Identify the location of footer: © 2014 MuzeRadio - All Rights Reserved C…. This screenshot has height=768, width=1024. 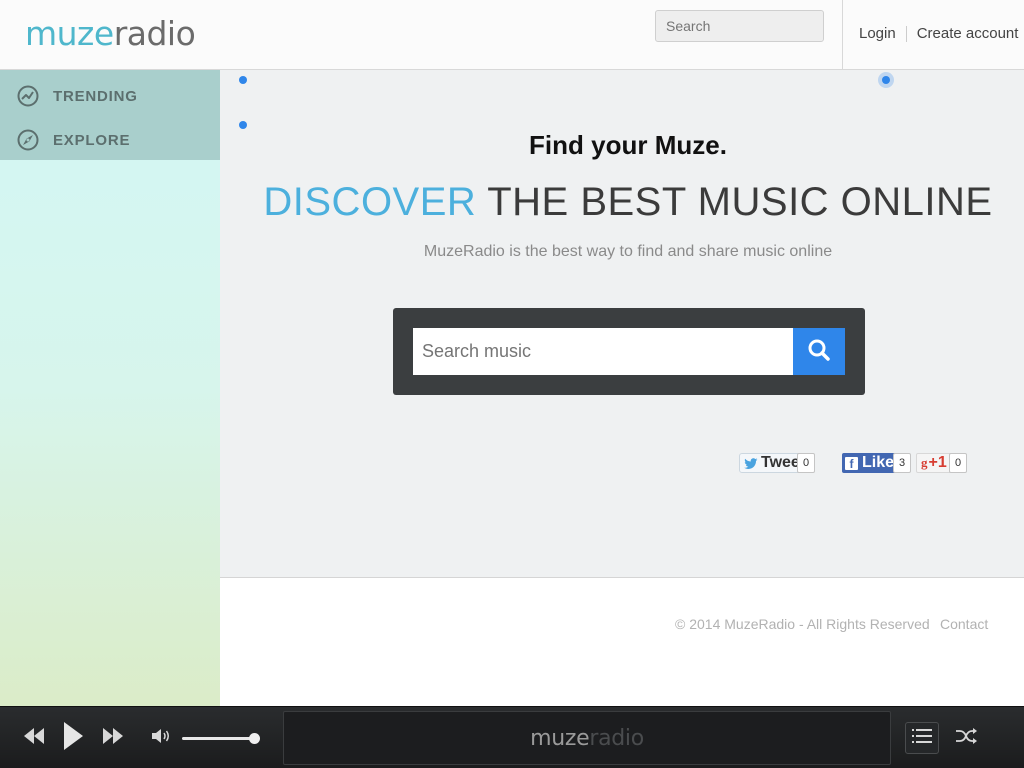
(622, 642).